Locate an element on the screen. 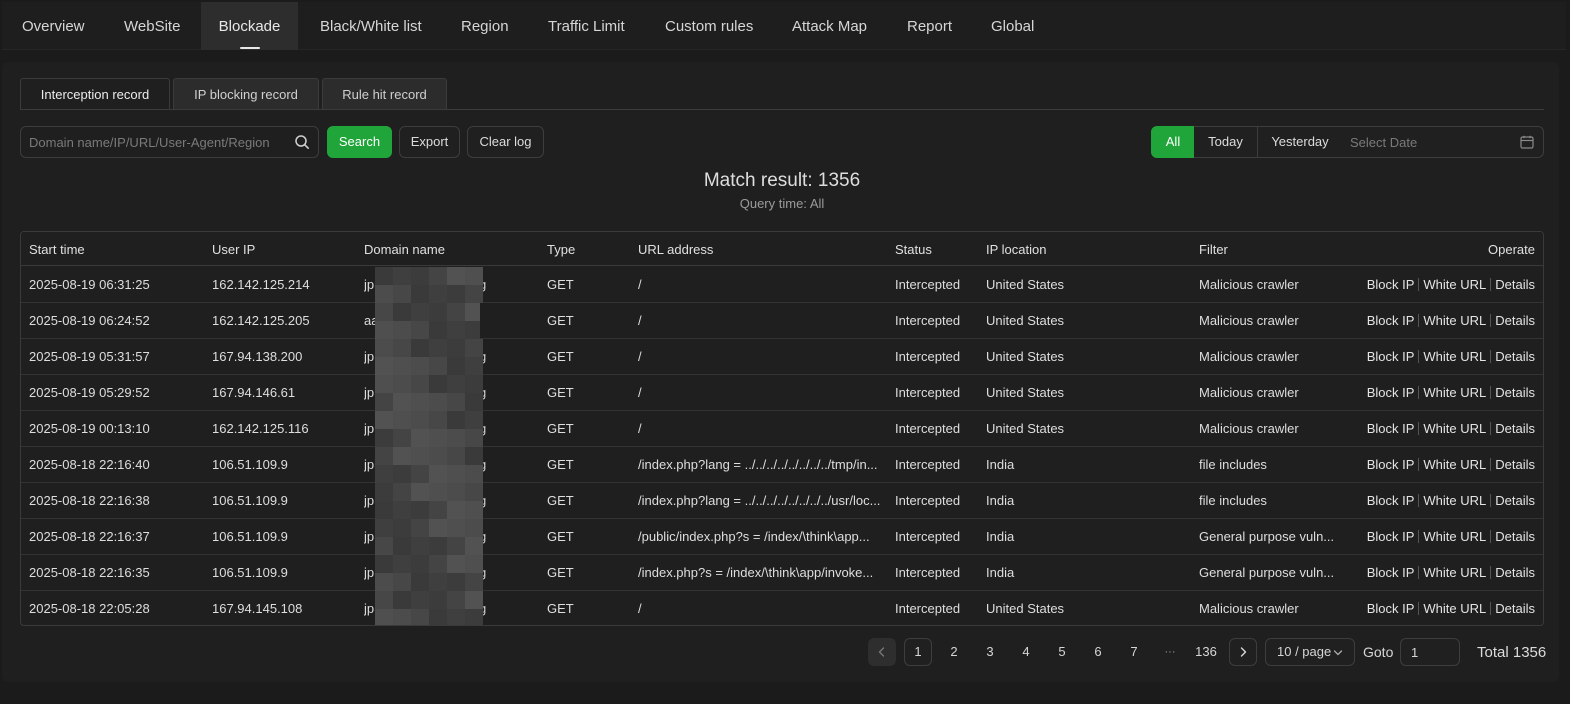 Image resolution: width=1570 pixels, height=704 pixels. subtab-rule-hit-record: Rule hit record is located at coordinates (384, 94).